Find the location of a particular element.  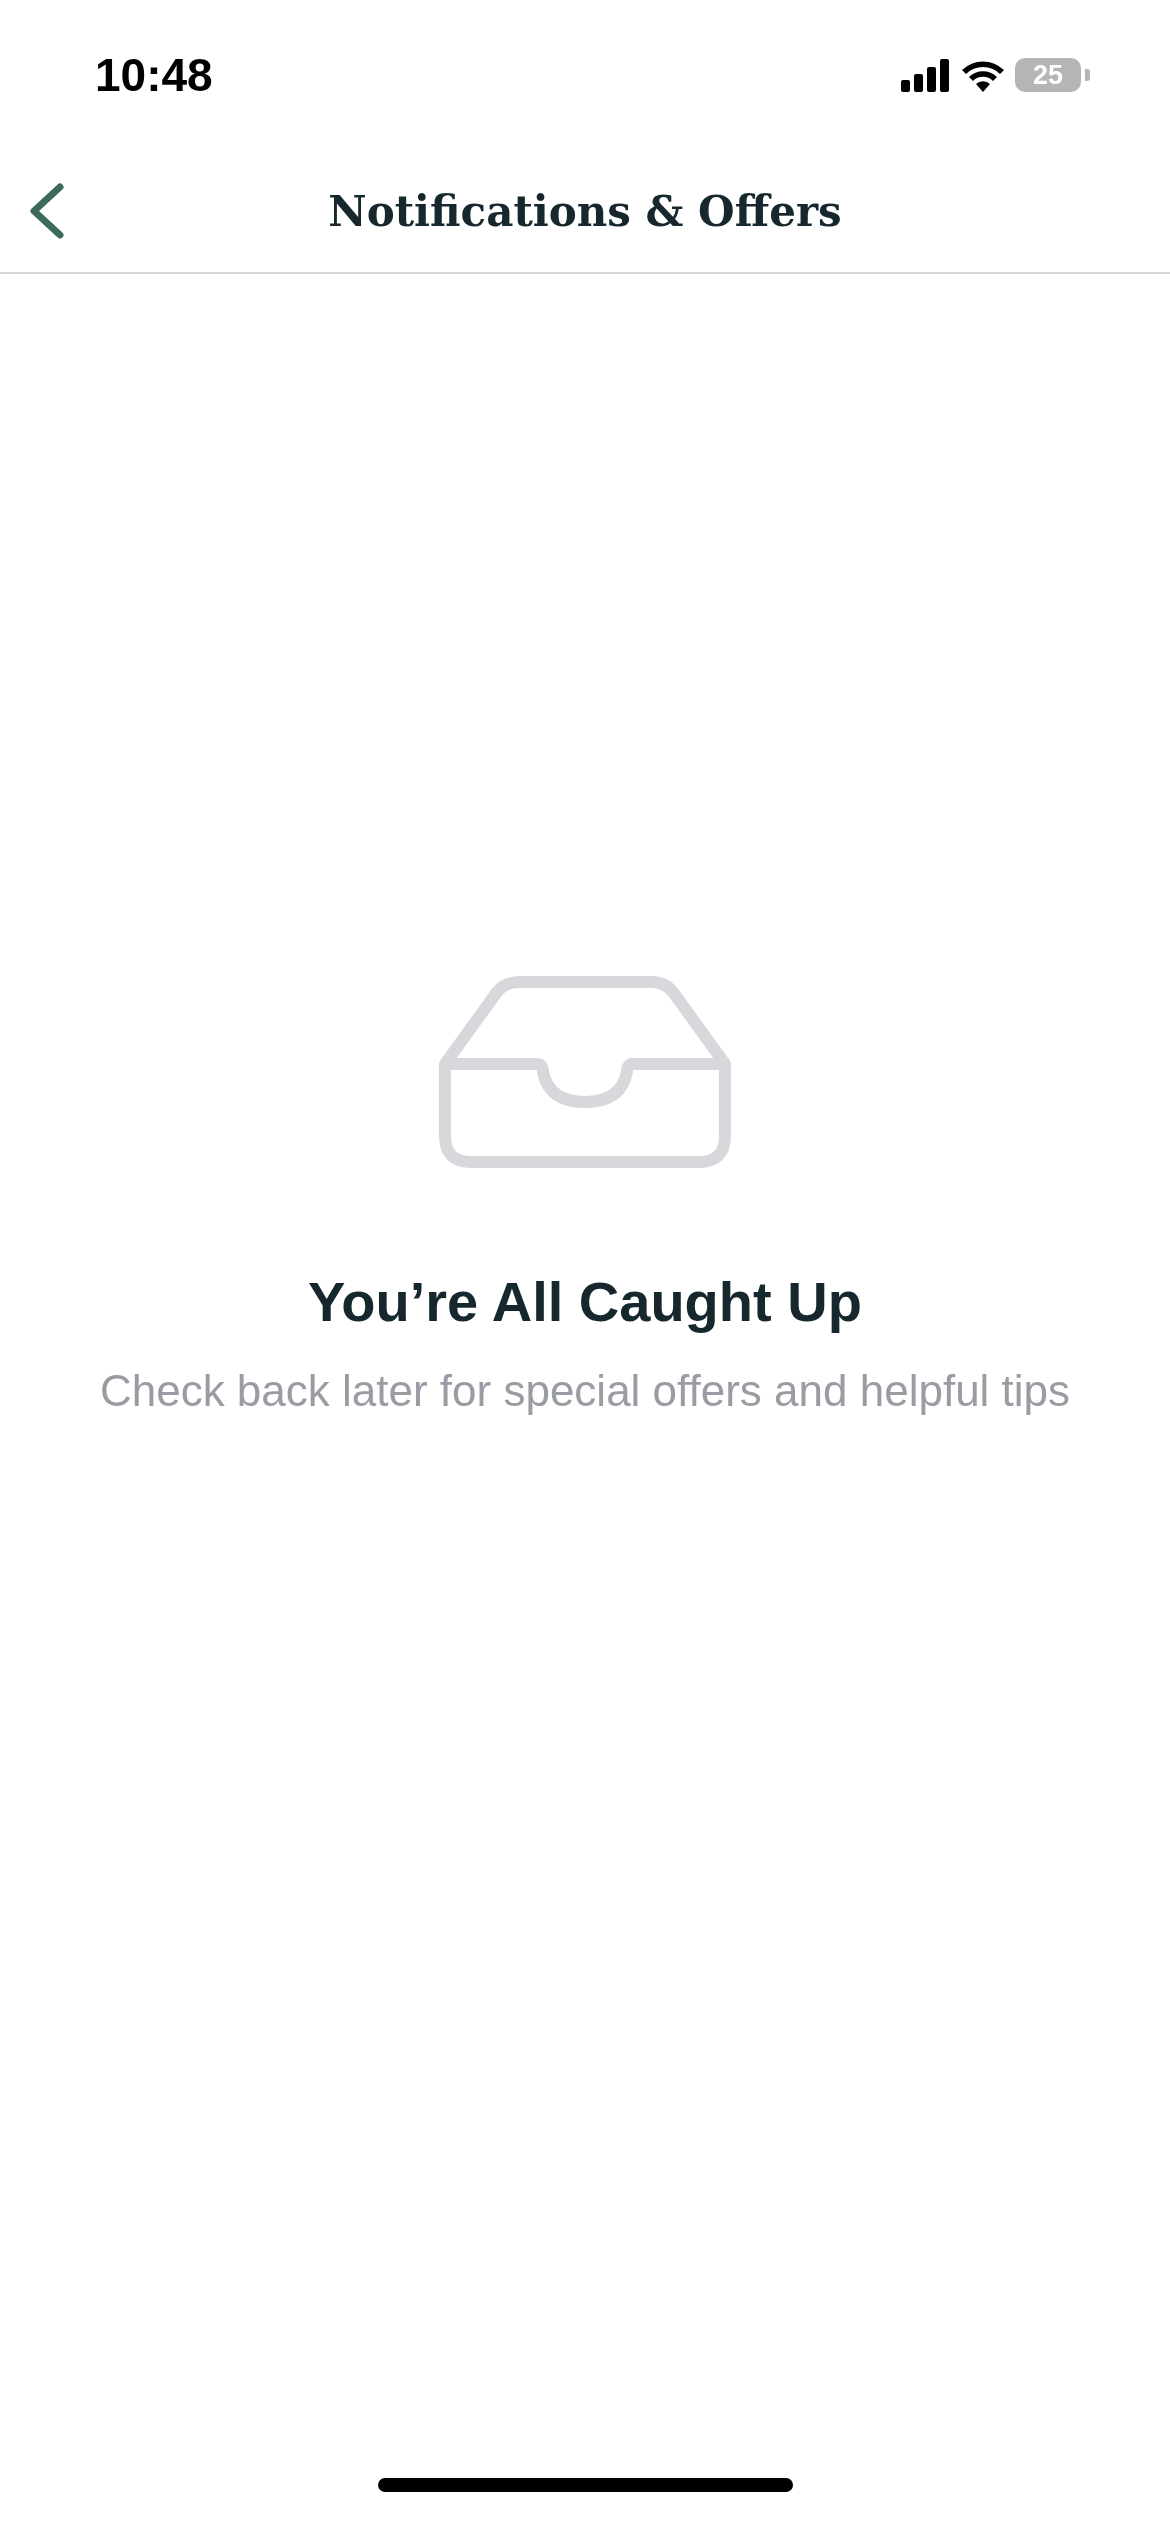

page-title: Notifications & Offers is located at coordinates (585, 211).